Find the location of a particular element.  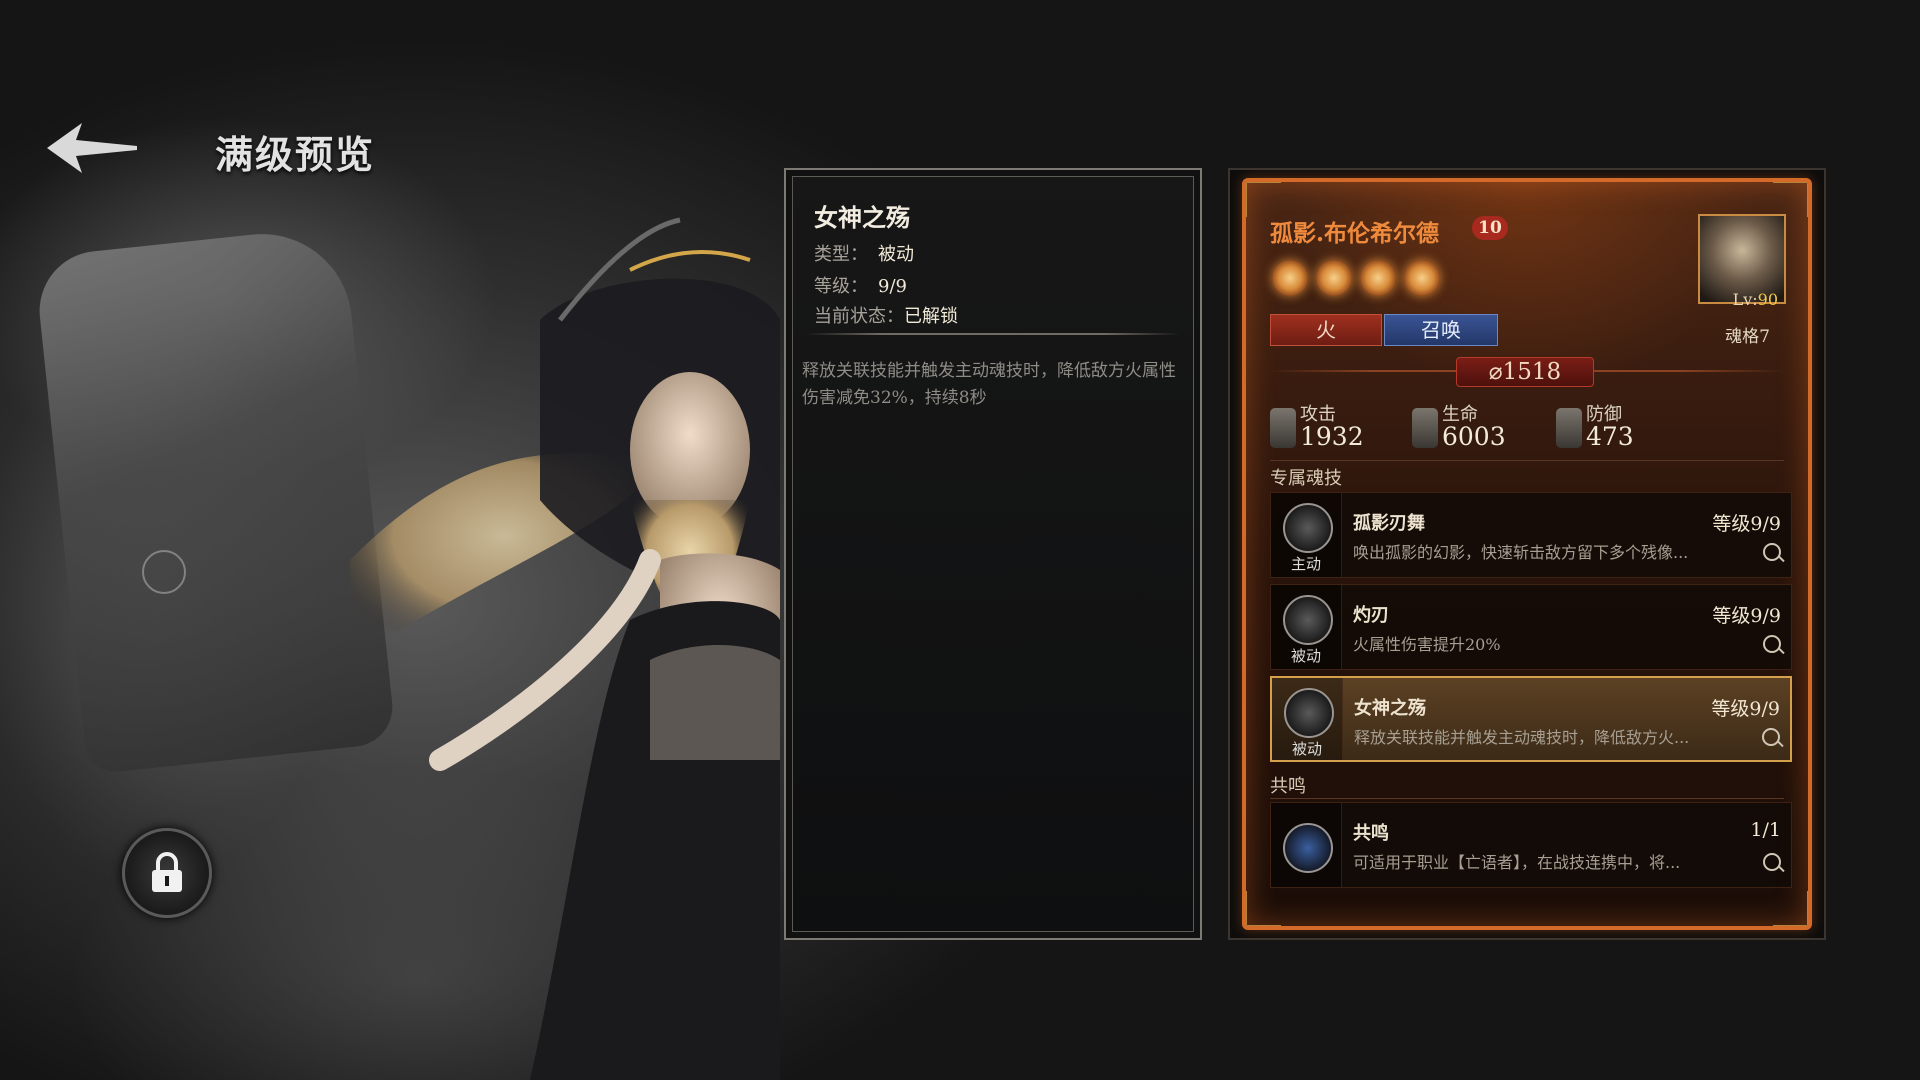

detail-status-value: 已解锁 is located at coordinates (931, 316).